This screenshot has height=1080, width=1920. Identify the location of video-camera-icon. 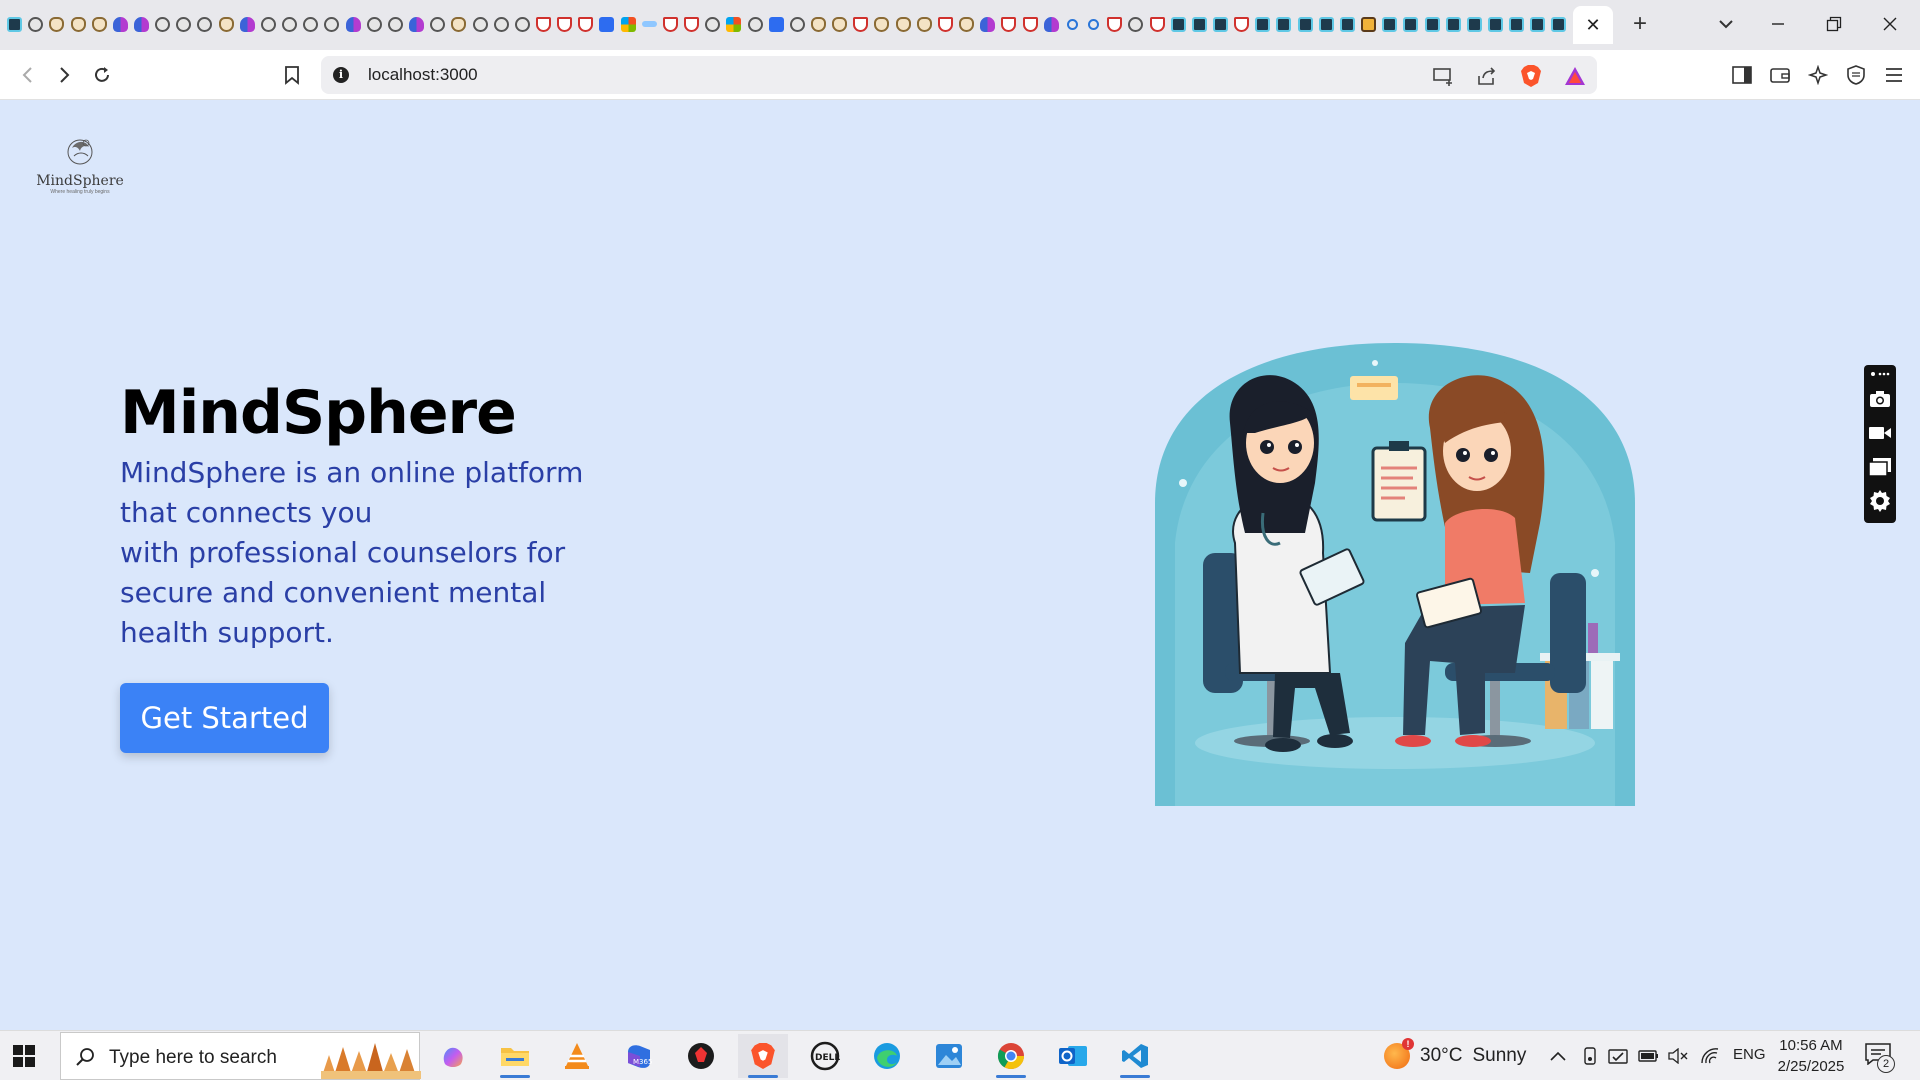
(1880, 433).